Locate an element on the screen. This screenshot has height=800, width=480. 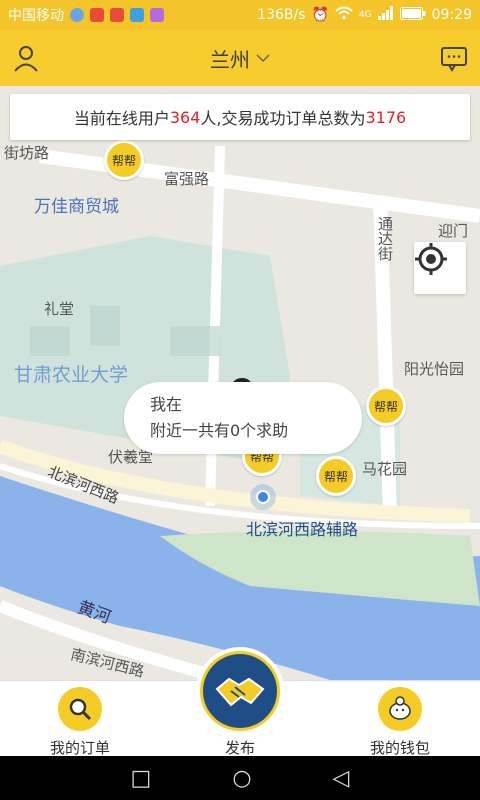
order-search-icon is located at coordinates (80, 709).